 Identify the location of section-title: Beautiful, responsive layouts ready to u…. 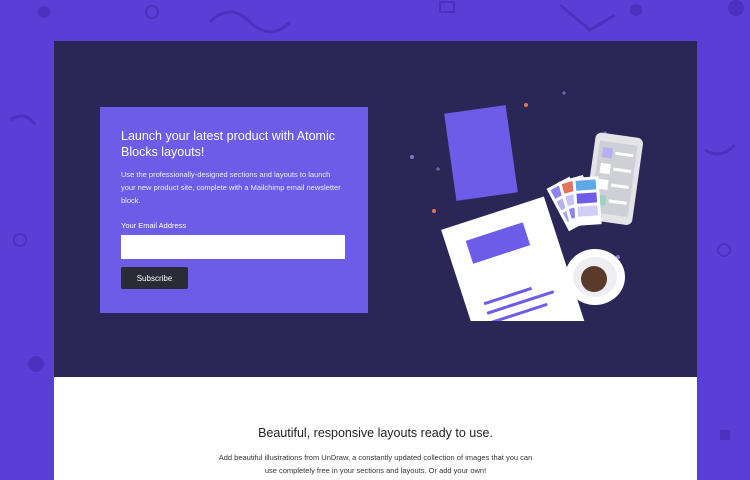
(375, 433).